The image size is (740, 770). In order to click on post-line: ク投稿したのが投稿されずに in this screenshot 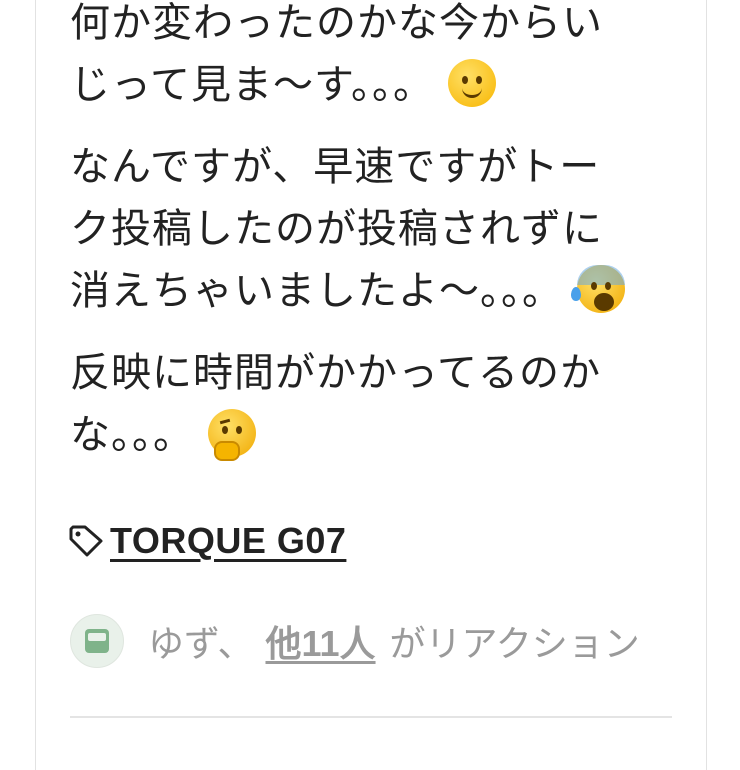, I will do `click(336, 229)`.